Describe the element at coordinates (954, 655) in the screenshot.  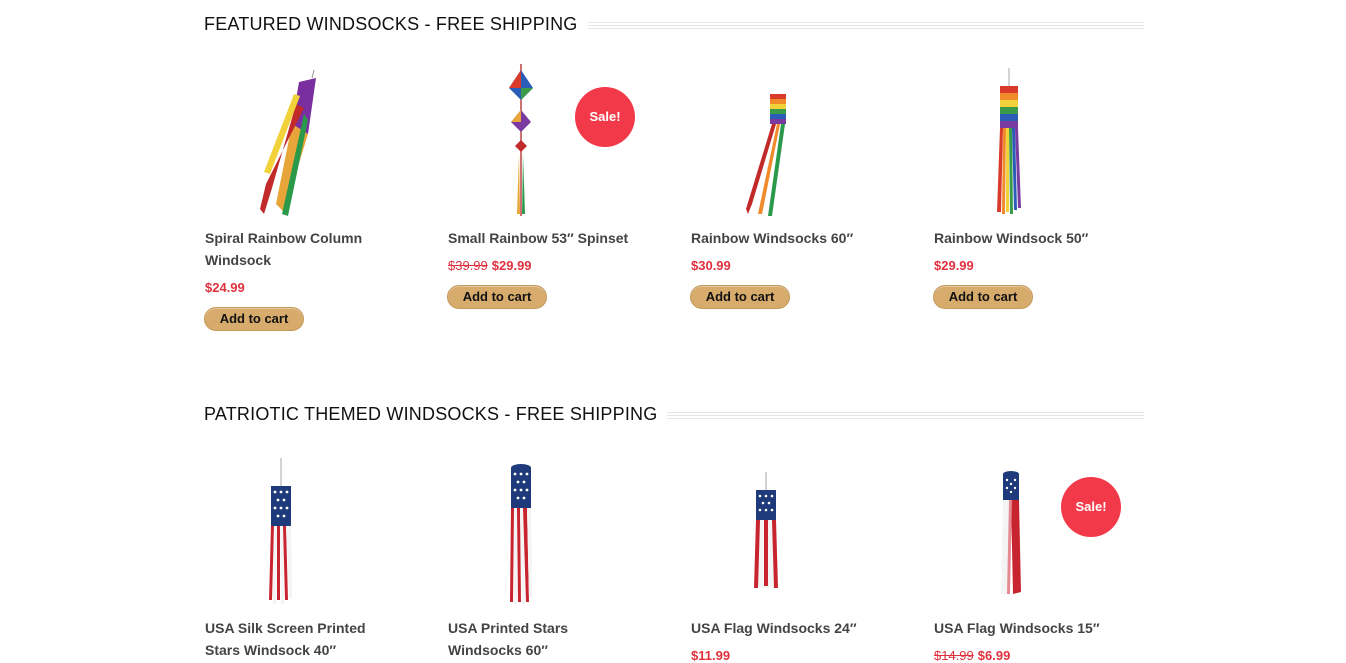
I see `old-price: $14.99` at that location.